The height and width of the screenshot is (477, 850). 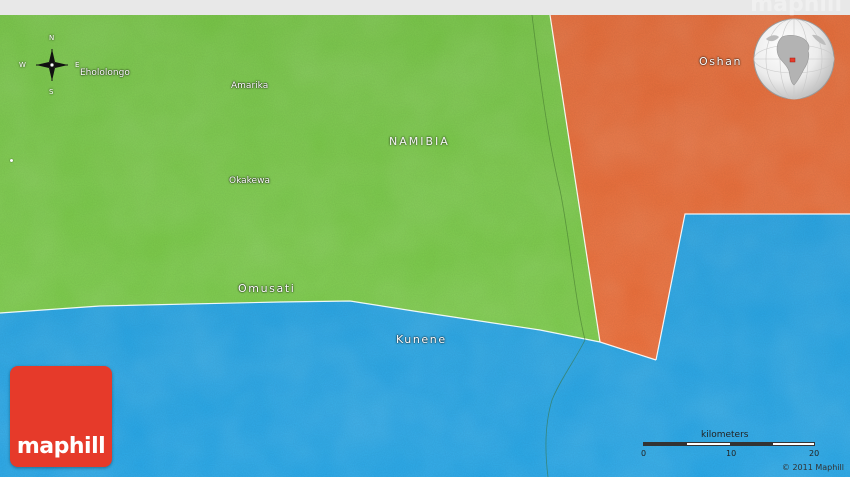 What do you see at coordinates (421, 339) in the screenshot?
I see `region-label-kunene: Kunene` at bounding box center [421, 339].